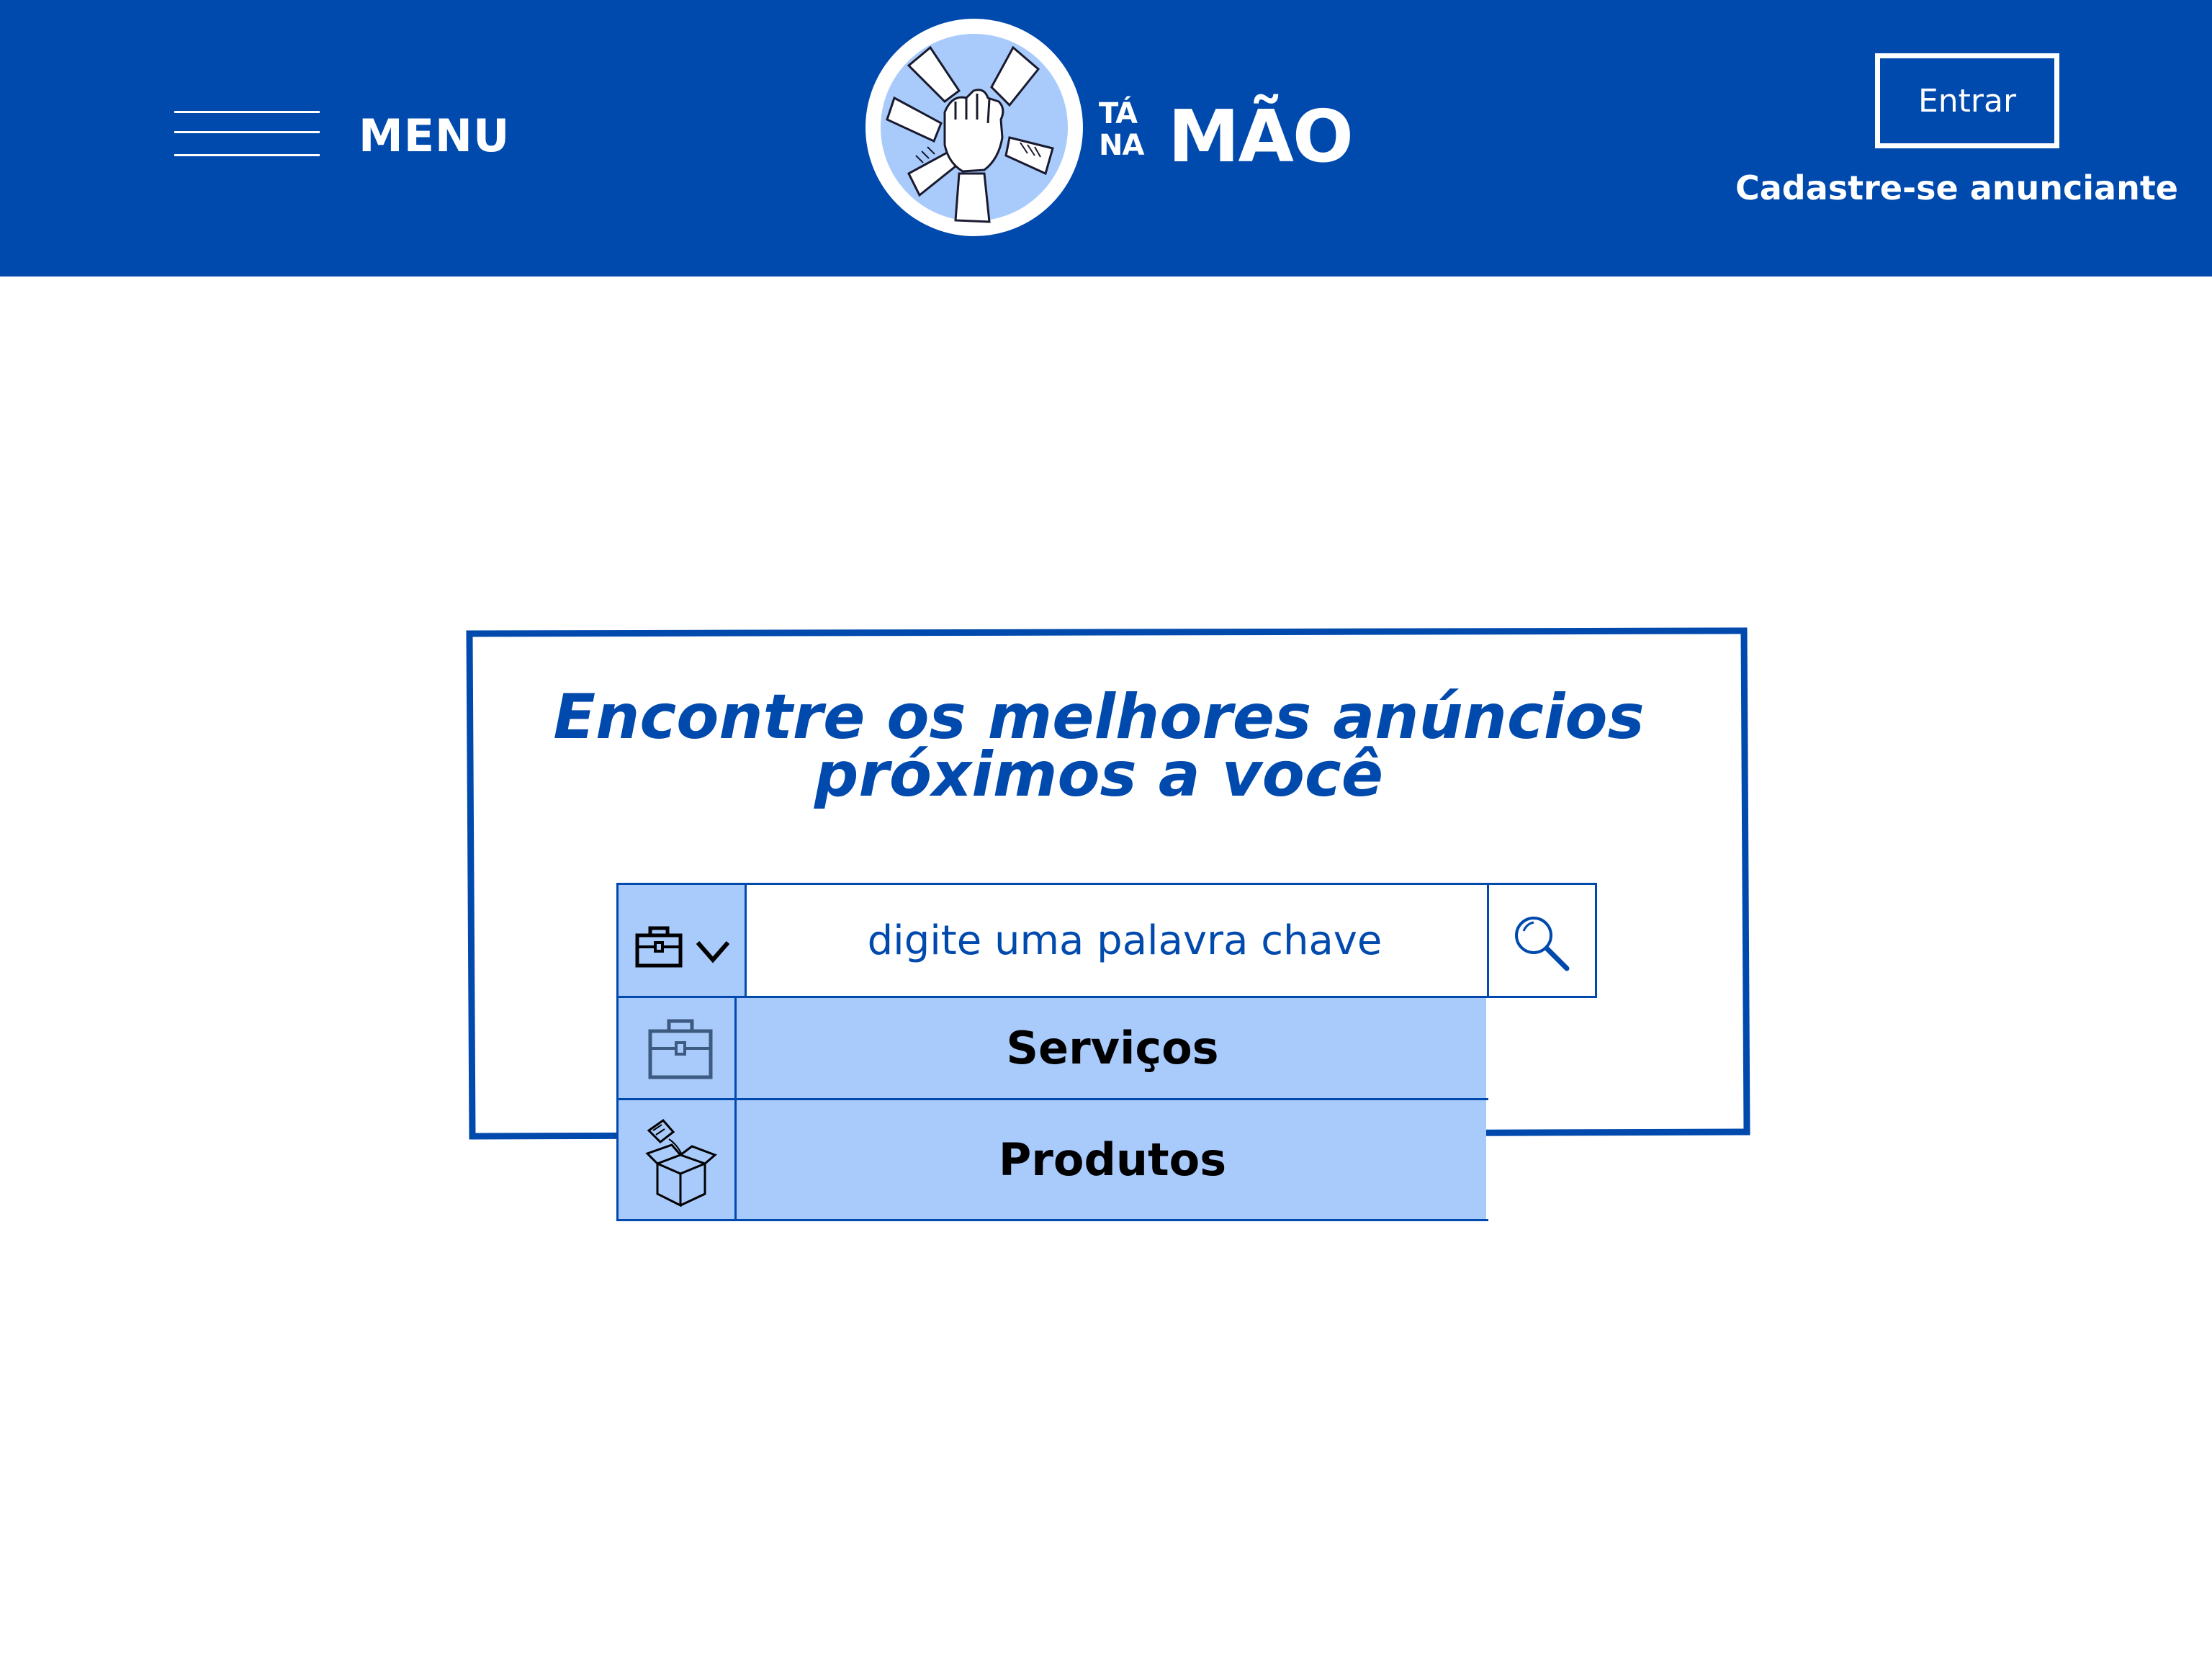 The image size is (2212, 1659). I want to click on logo-word-mao: MÃO, so click(1261, 137).